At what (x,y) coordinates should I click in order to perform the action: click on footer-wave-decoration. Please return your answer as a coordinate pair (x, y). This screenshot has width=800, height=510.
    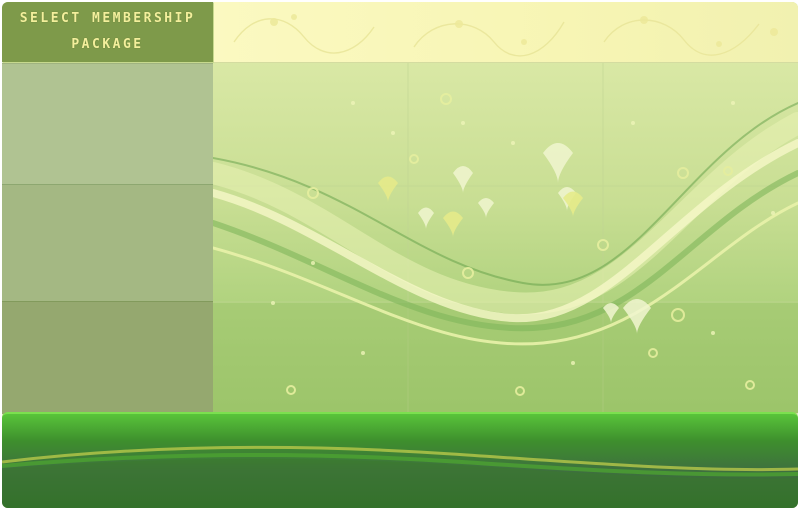
    Looking at the image, I should click on (400, 476).